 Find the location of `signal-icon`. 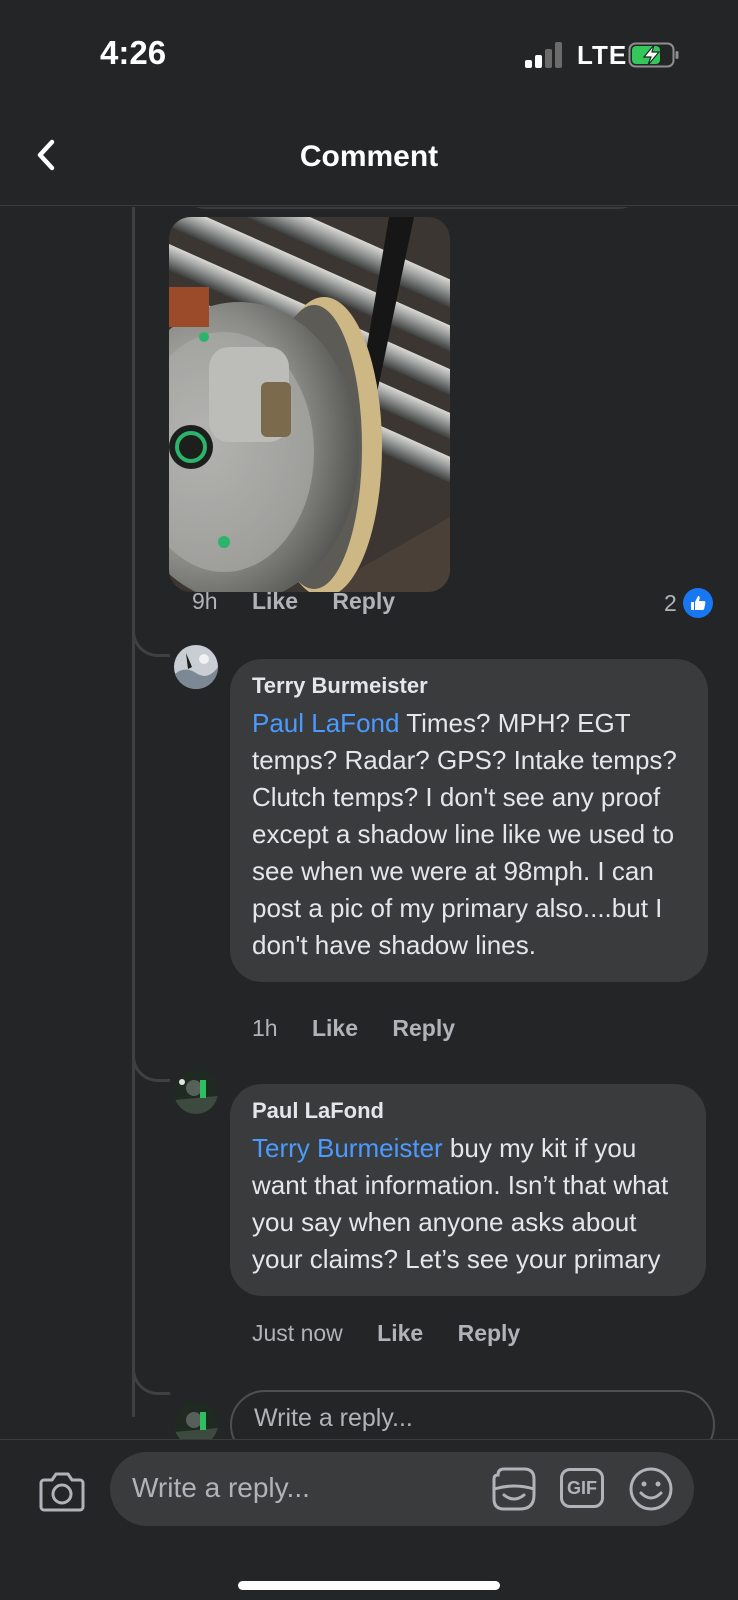

signal-icon is located at coordinates (545, 55).